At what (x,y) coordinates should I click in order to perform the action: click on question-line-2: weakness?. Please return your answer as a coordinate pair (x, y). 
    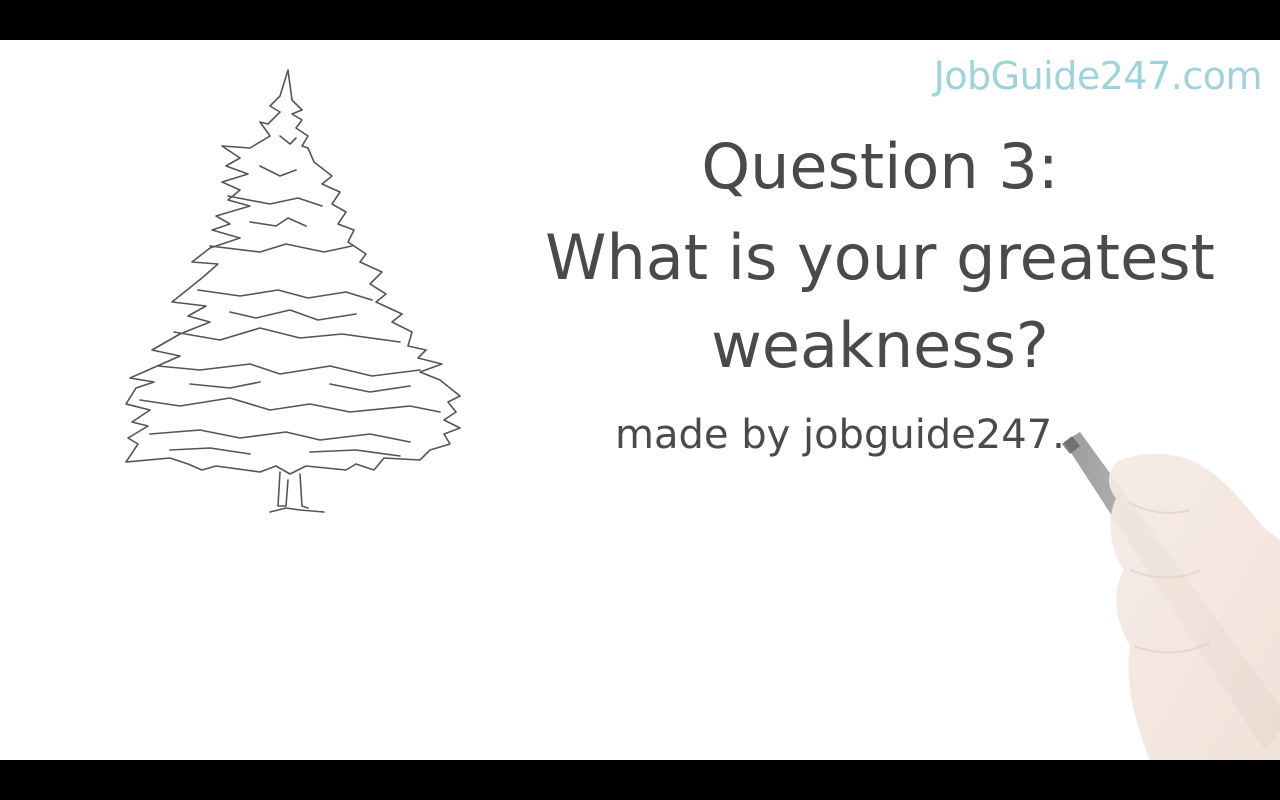
    Looking at the image, I should click on (880, 345).